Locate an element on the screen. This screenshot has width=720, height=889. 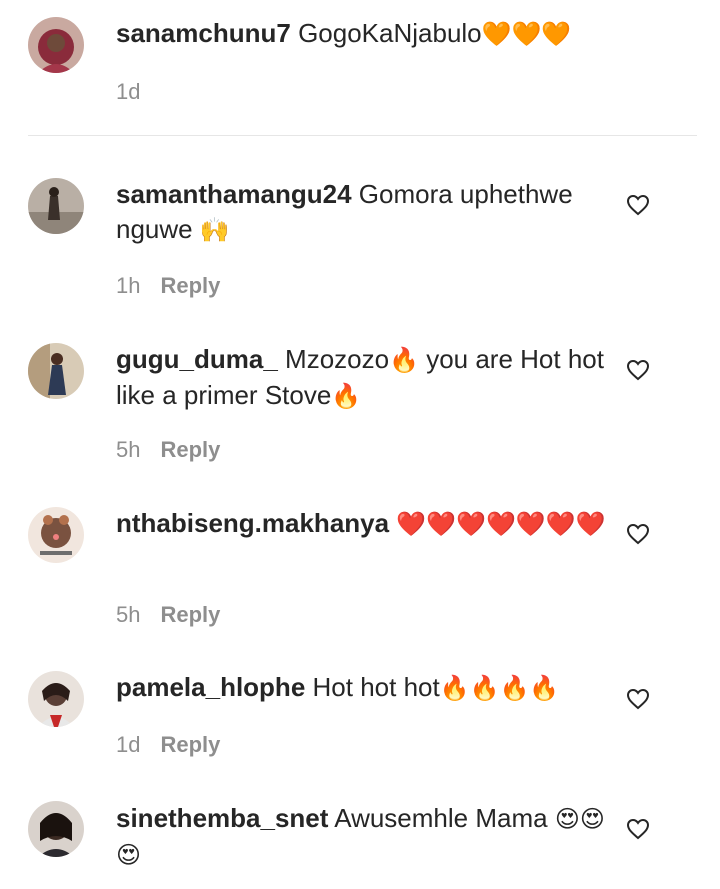
comment-emoji-2: 🔥 is located at coordinates (346, 396).